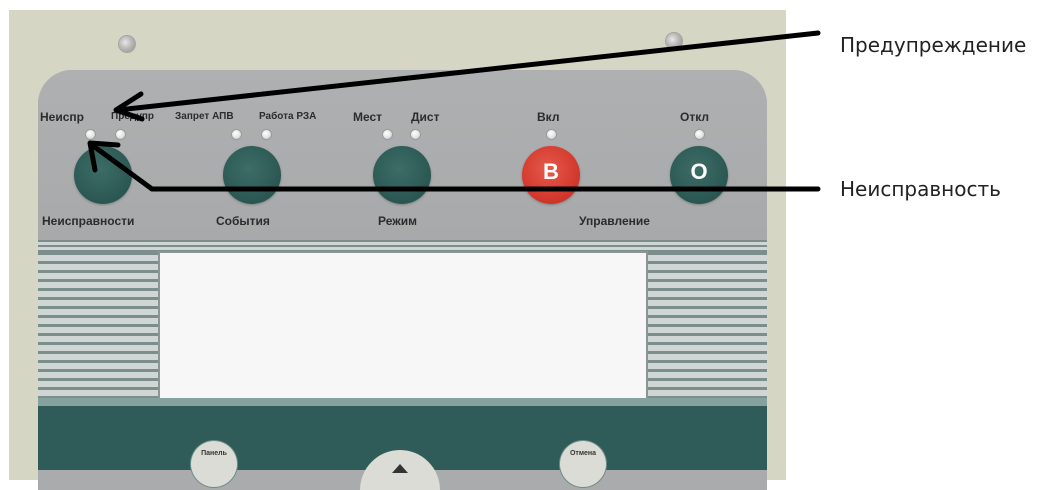 The image size is (1061, 490). Describe the element at coordinates (920, 189) in the screenshot. I see `callout-fault: Неисправность` at that location.